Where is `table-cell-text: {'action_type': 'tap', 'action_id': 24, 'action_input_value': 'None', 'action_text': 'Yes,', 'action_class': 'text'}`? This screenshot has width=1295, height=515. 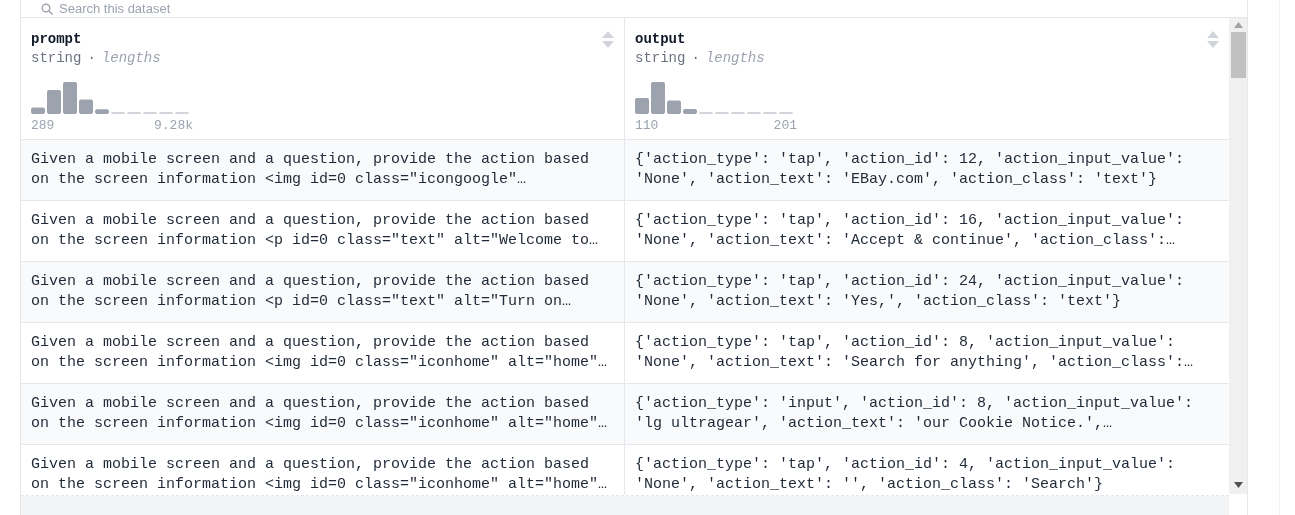 table-cell-text: {'action_type': 'tap', 'action_id': 24, 'action_input_value': 'None', 'action_text': 'Yes,', 'action_class': 'text'} is located at coordinates (910, 292).